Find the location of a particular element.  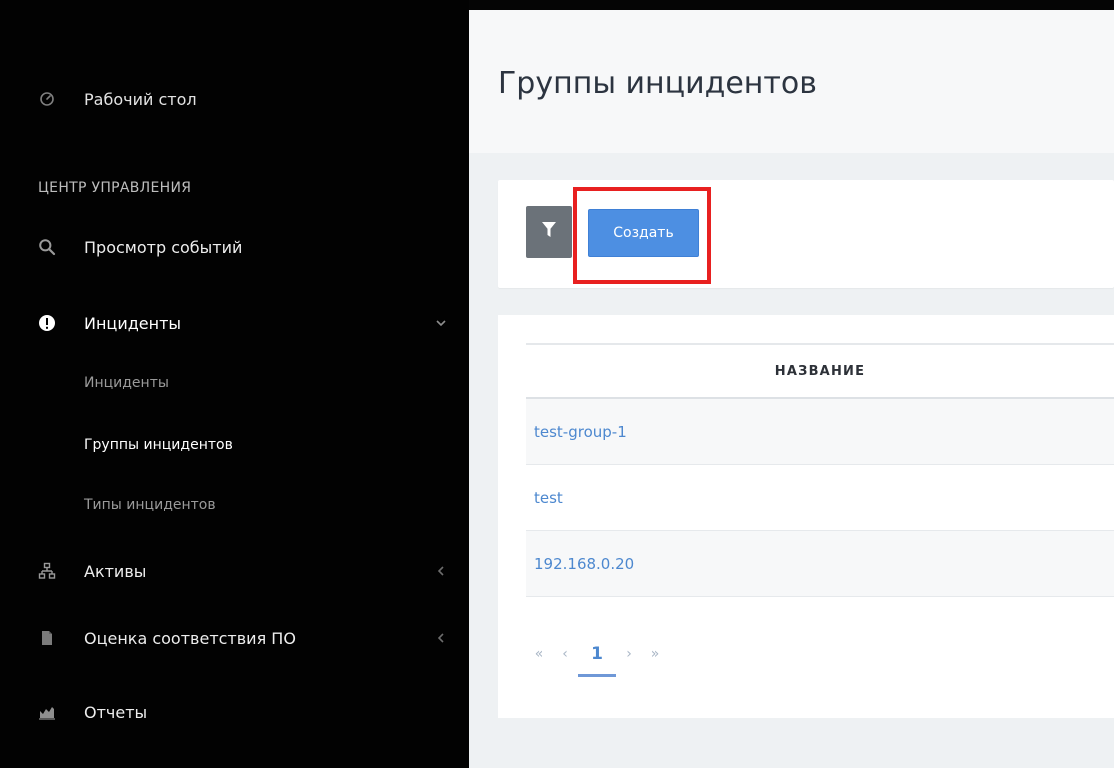

clock-icon is located at coordinates (47, 99).